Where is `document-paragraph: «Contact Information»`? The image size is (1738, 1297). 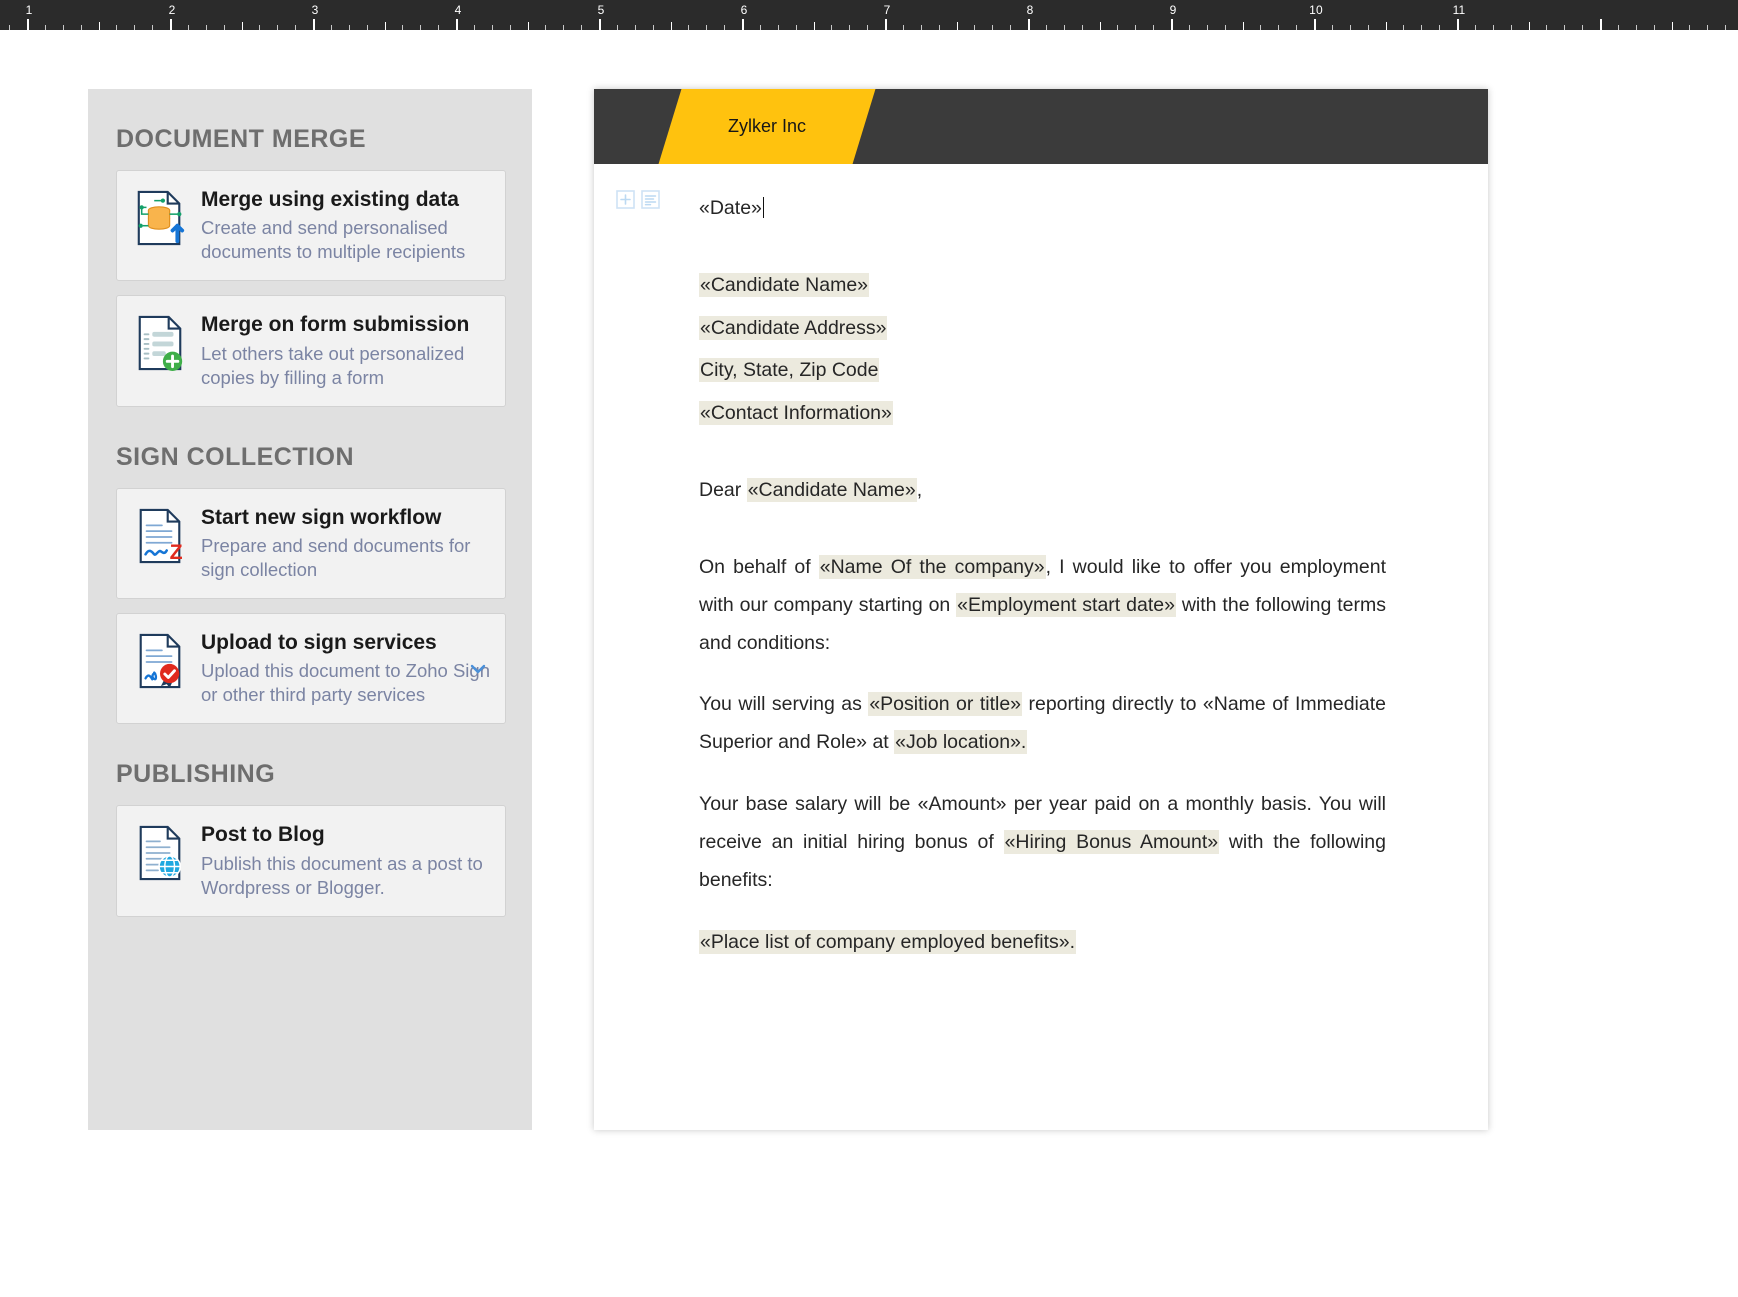 document-paragraph: «Contact Information» is located at coordinates (1042, 414).